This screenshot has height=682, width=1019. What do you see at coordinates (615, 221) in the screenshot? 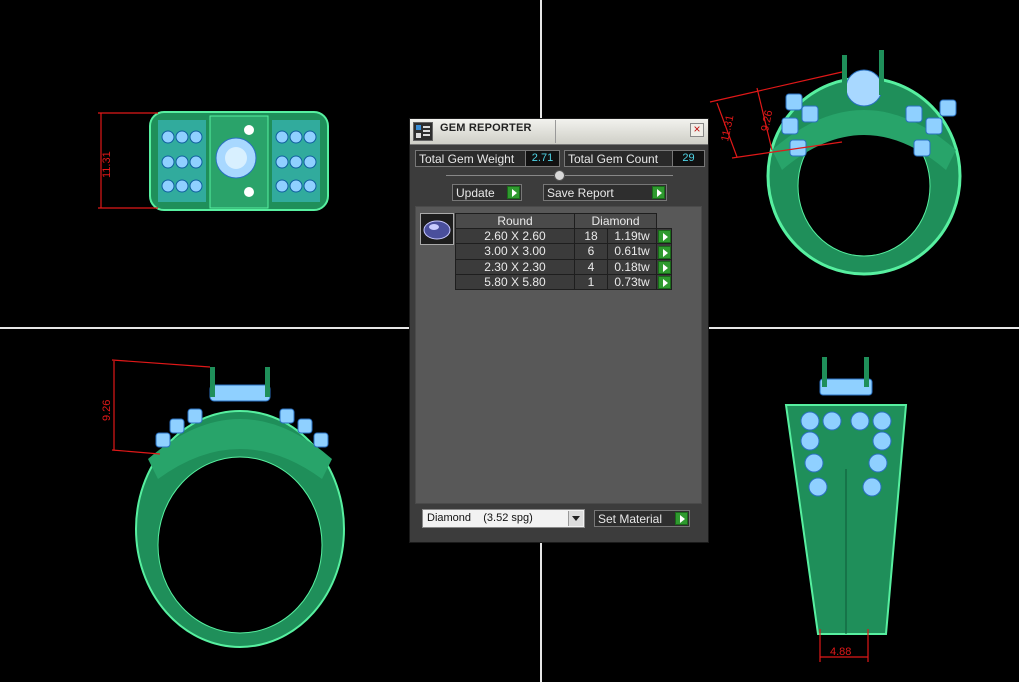
I see `header-material: Diamond` at bounding box center [615, 221].